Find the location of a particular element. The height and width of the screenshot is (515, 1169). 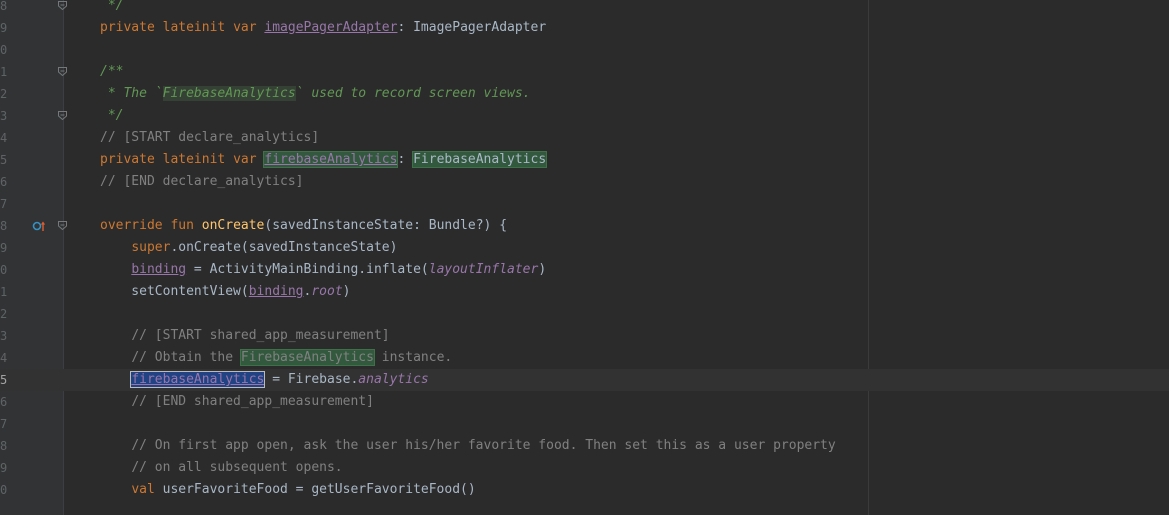

code-text: firebaseAnalytics = Firebase.analytics is located at coordinates (264, 380).